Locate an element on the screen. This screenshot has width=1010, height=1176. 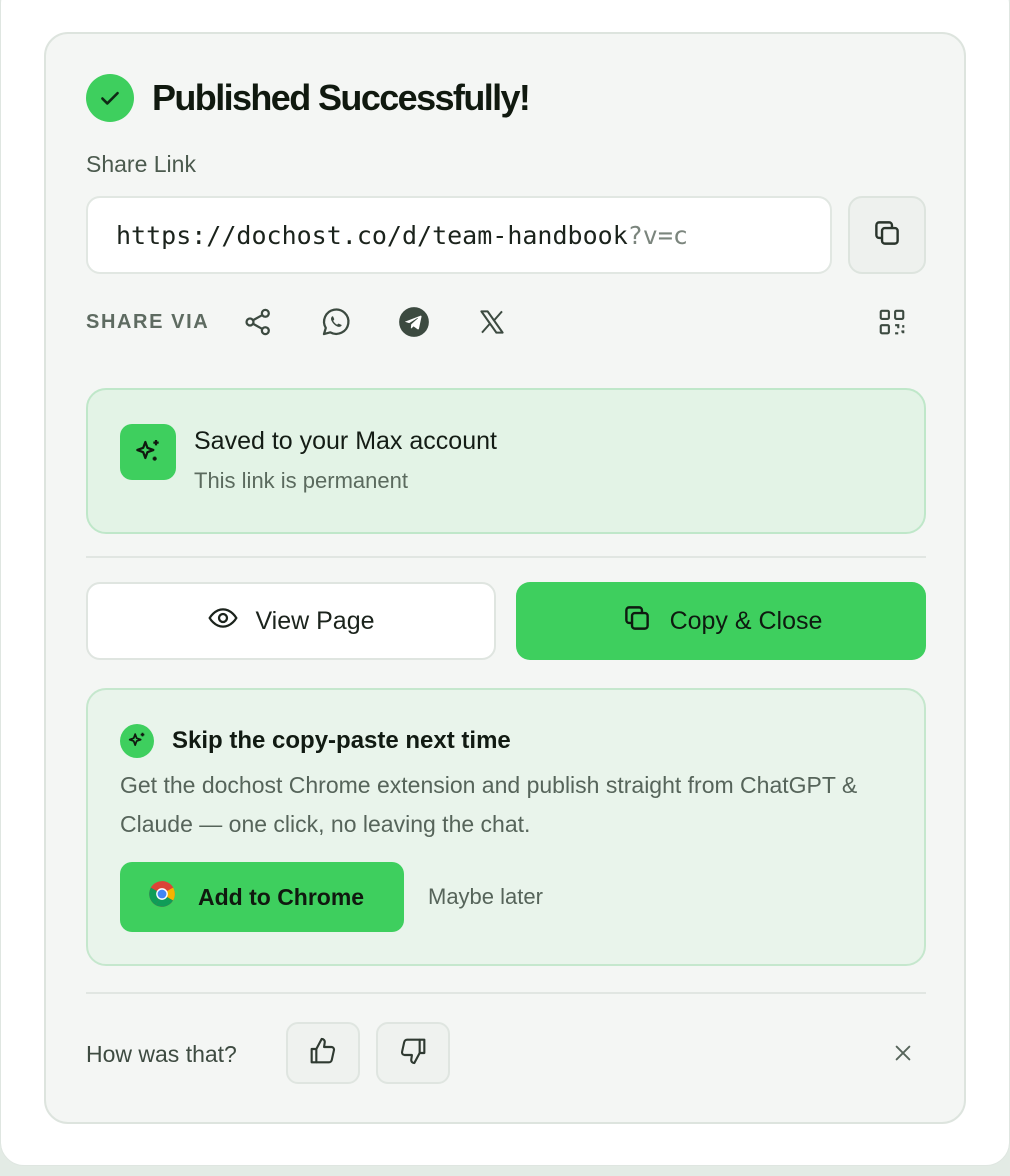
copy-link-button is located at coordinates (887, 235).